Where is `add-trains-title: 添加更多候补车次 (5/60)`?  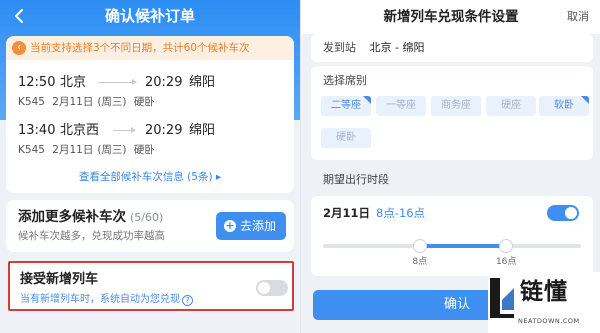
add-trains-title: 添加更多候补车次 (5/60) is located at coordinates (90, 217).